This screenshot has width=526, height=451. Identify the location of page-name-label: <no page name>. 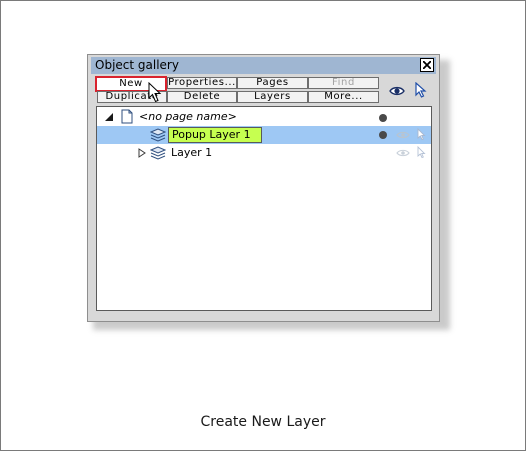
(188, 116).